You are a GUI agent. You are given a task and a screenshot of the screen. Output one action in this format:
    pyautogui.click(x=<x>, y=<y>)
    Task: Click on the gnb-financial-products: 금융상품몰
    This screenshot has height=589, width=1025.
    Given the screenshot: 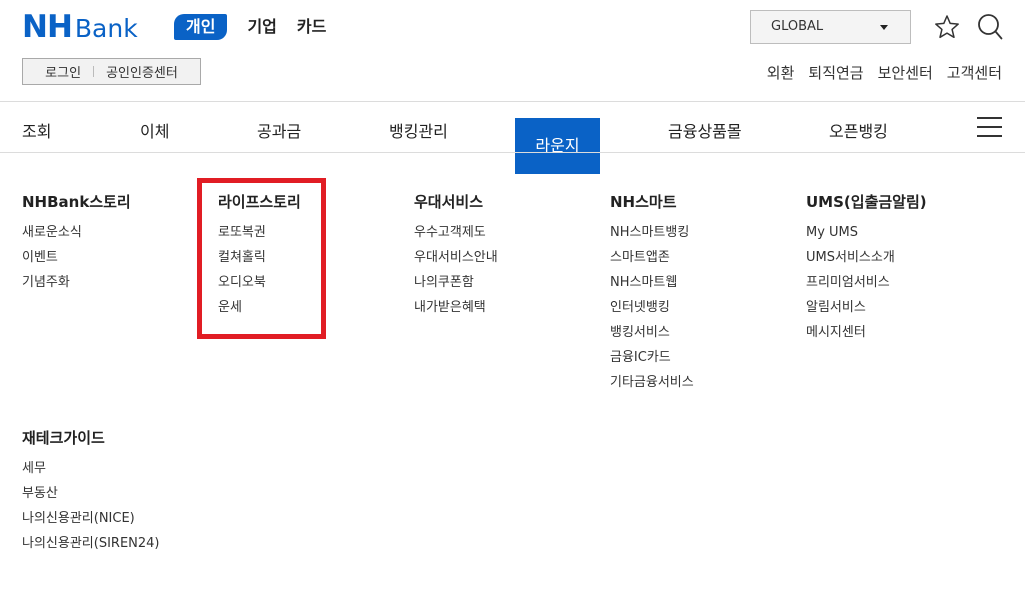 What is the action you would take?
    pyautogui.click(x=705, y=130)
    